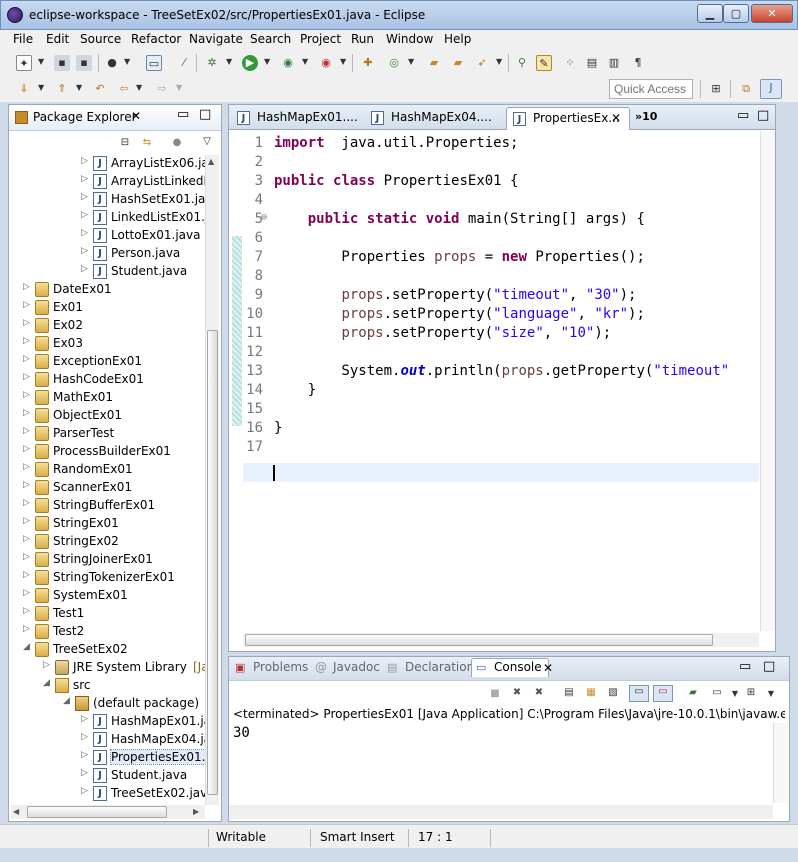 The height and width of the screenshot is (862, 798). I want to click on tree-item: ▷ J HashSetEx01.java, so click(107, 200).